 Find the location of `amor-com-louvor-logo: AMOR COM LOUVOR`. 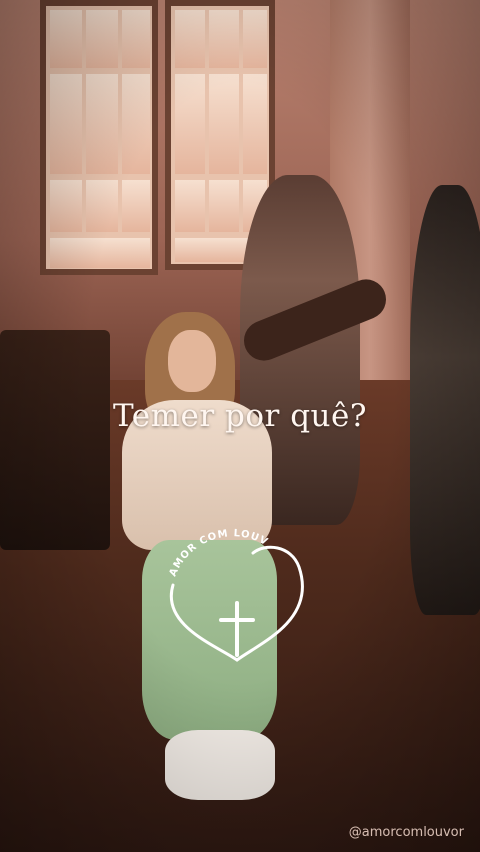

amor-com-louvor-logo: AMOR COM LOUVOR is located at coordinates (234, 593).